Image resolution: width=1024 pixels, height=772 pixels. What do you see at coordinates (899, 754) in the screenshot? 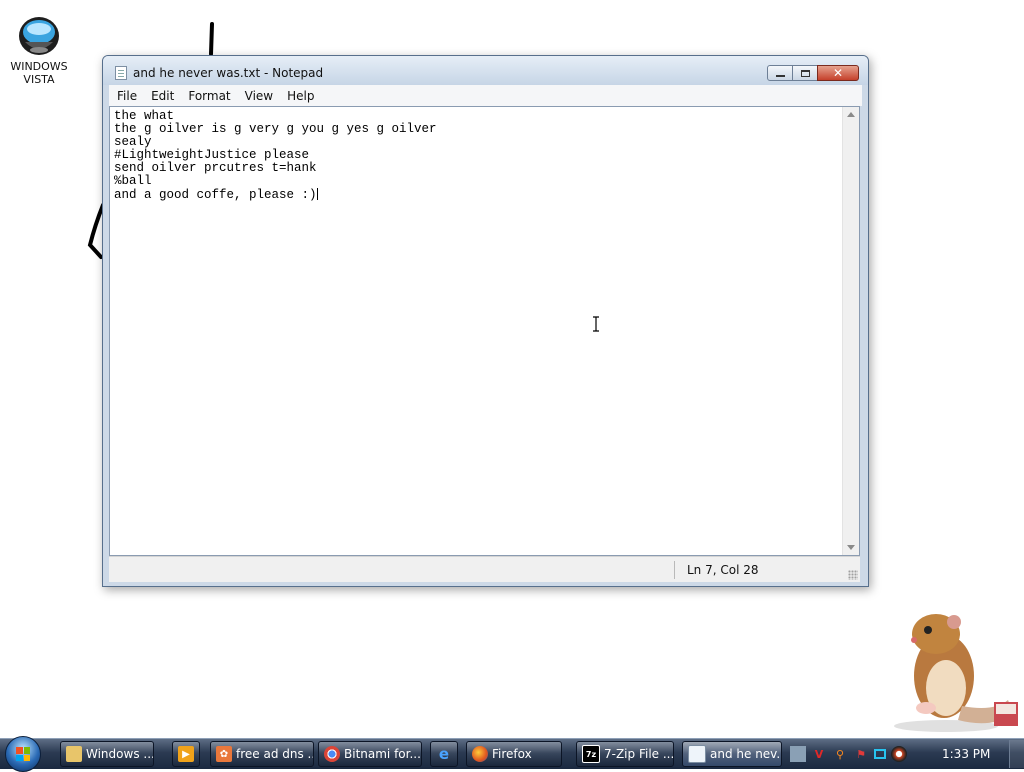
I see `volume-icon` at bounding box center [899, 754].